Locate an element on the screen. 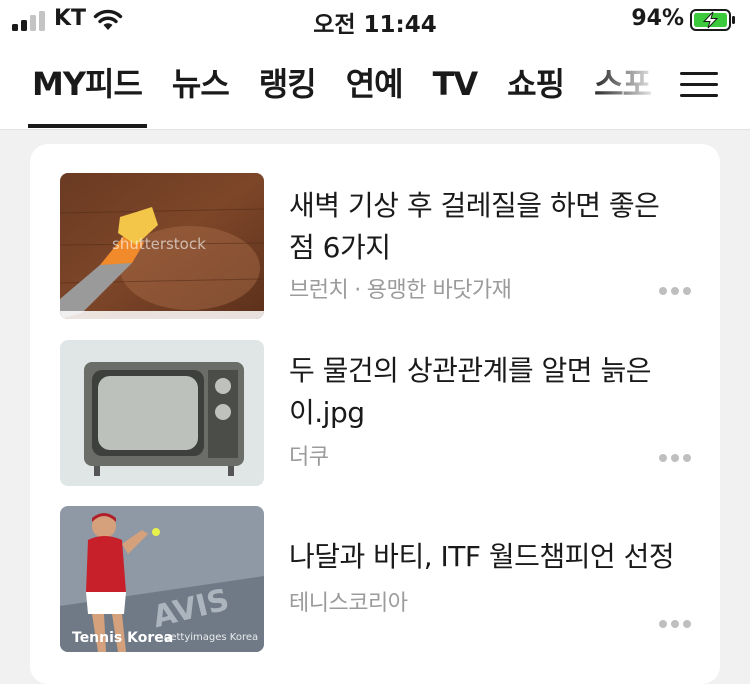 This screenshot has width=750, height=684. tab-ranking: 랭킹 is located at coordinates (288, 84).